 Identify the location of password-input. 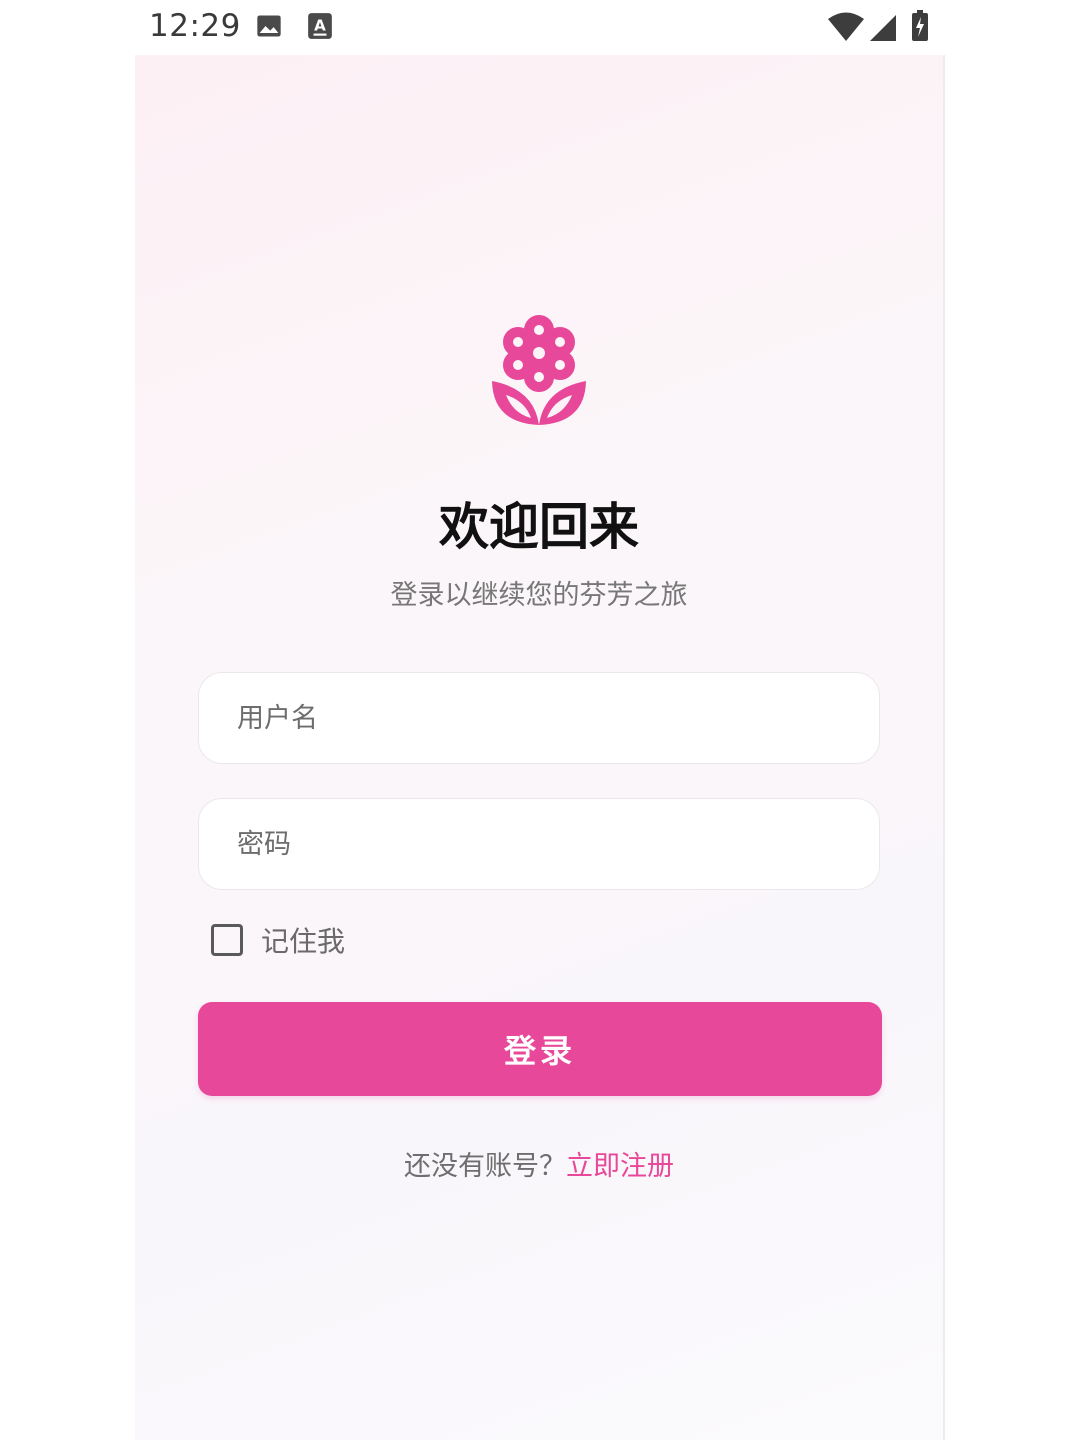
(539, 844).